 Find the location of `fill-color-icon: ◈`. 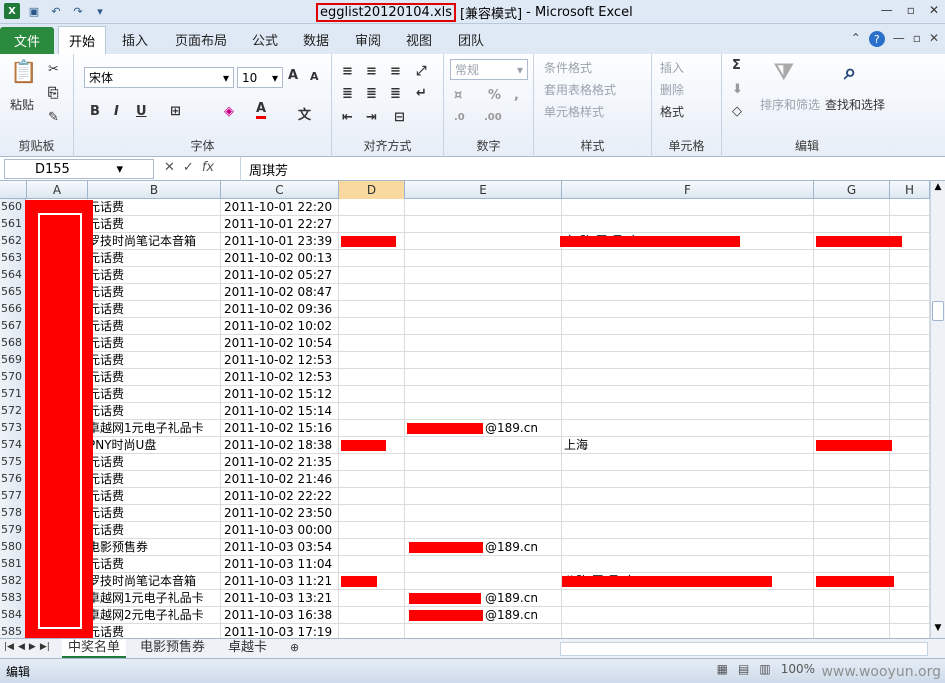

fill-color-icon: ◈ is located at coordinates (229, 111).